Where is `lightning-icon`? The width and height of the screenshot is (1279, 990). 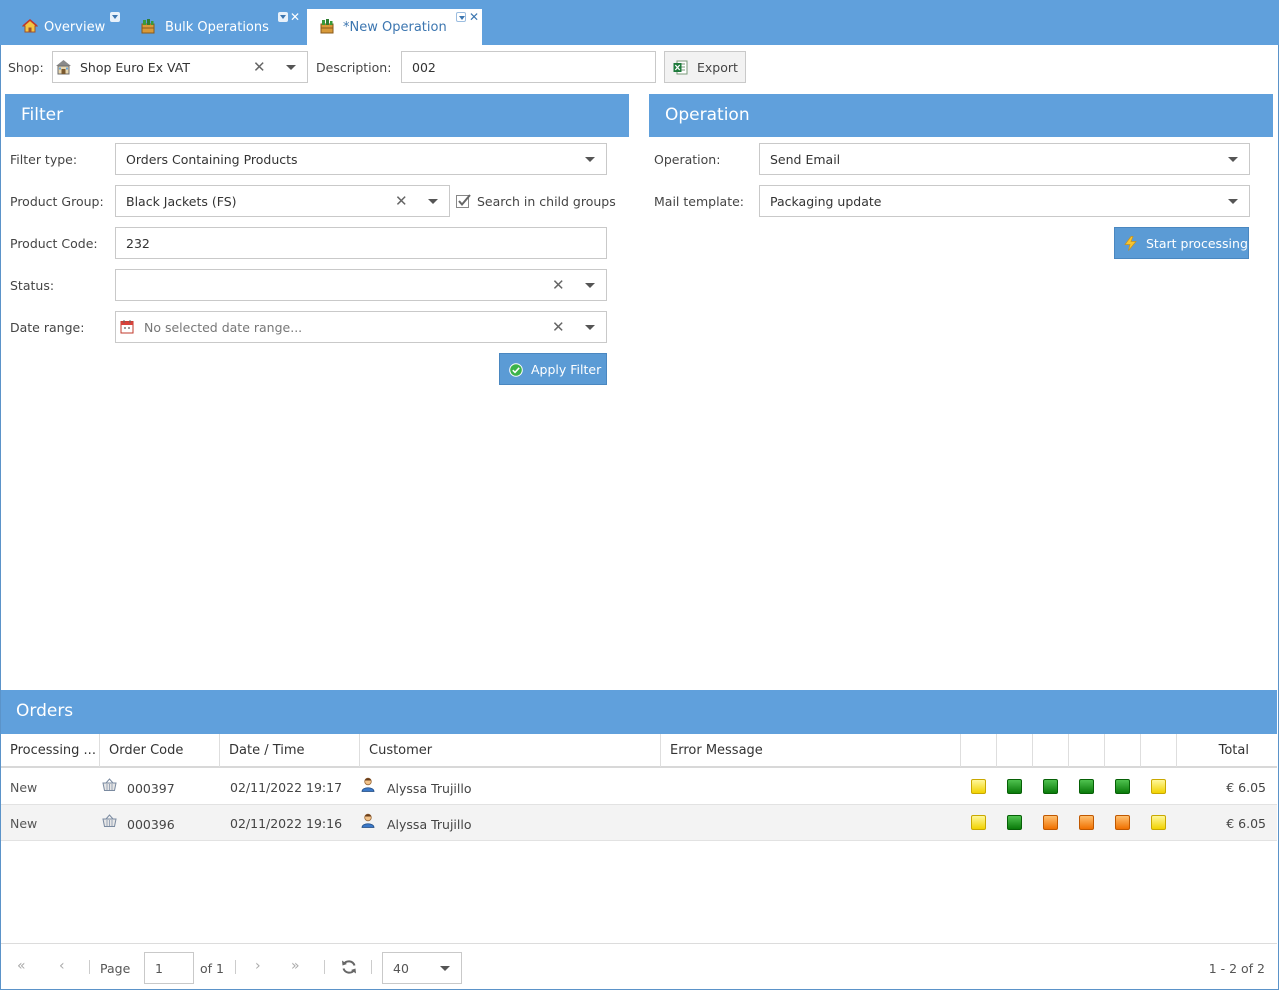
lightning-icon is located at coordinates (1130, 245).